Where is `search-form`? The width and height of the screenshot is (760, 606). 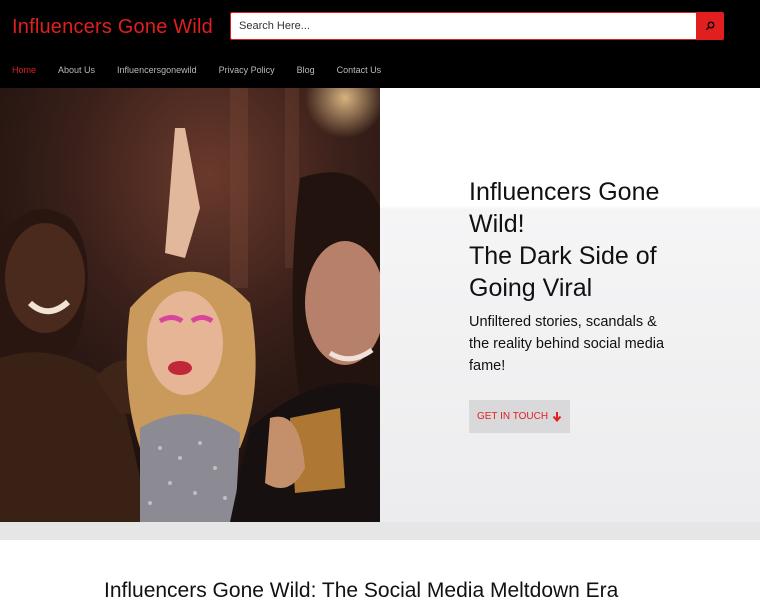 search-form is located at coordinates (477, 26).